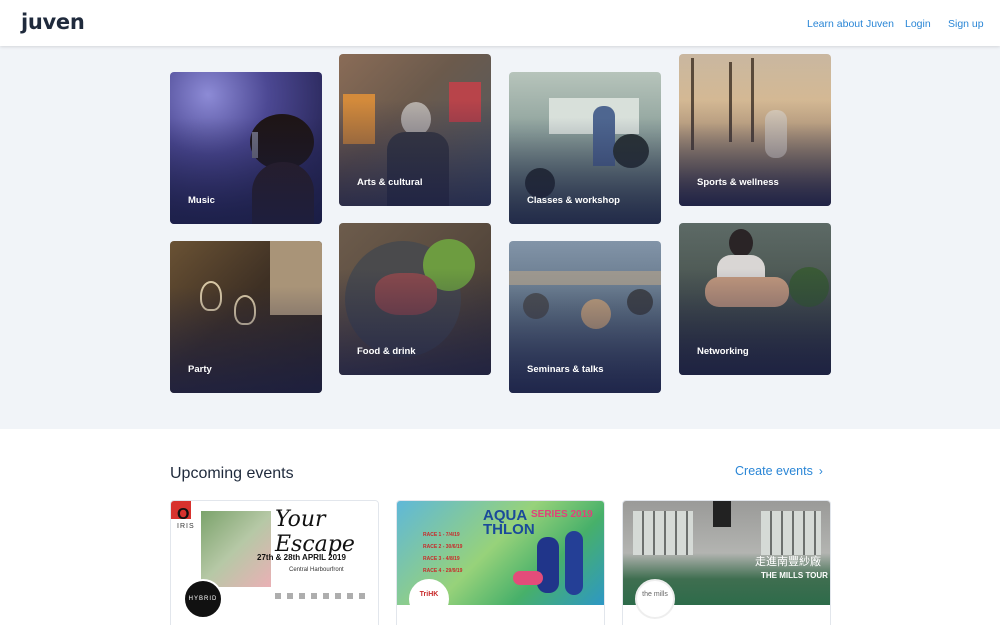 This screenshot has width=1000, height=625. What do you see at coordinates (726, 562) in the screenshot?
I see `event-card: 走進南豐紗廠 THE MILLS TOUR the mills` at bounding box center [726, 562].